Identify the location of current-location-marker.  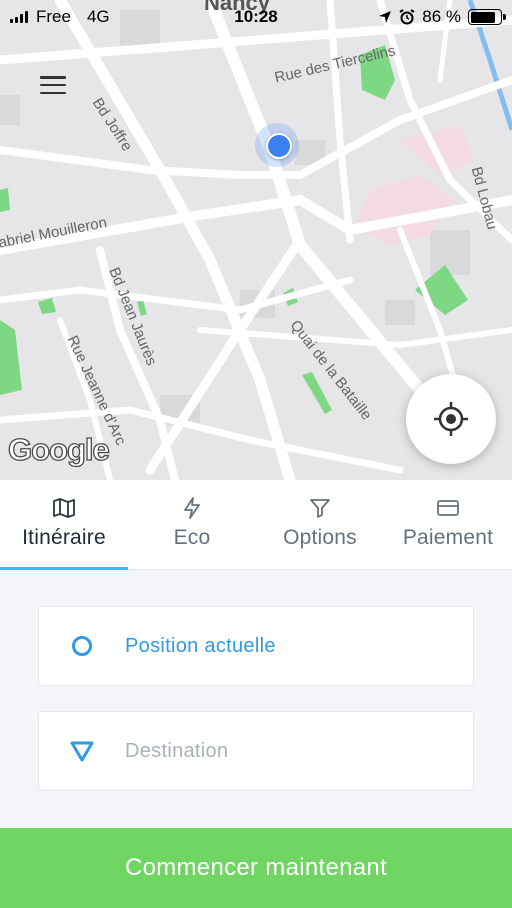
(277, 145).